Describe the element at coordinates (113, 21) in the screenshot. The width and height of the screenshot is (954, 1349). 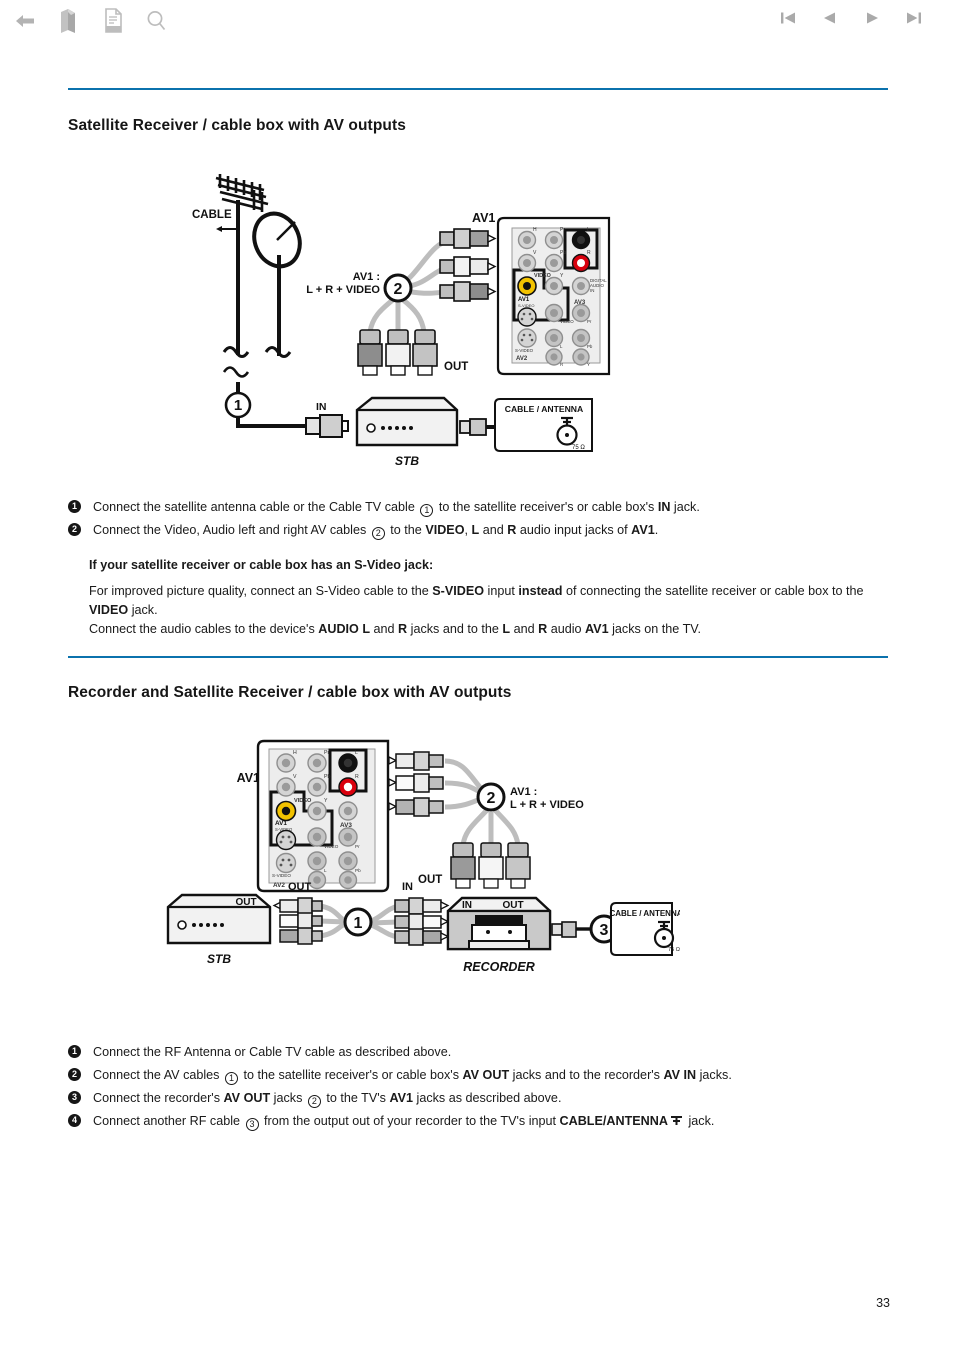
I see `document-icon` at that location.